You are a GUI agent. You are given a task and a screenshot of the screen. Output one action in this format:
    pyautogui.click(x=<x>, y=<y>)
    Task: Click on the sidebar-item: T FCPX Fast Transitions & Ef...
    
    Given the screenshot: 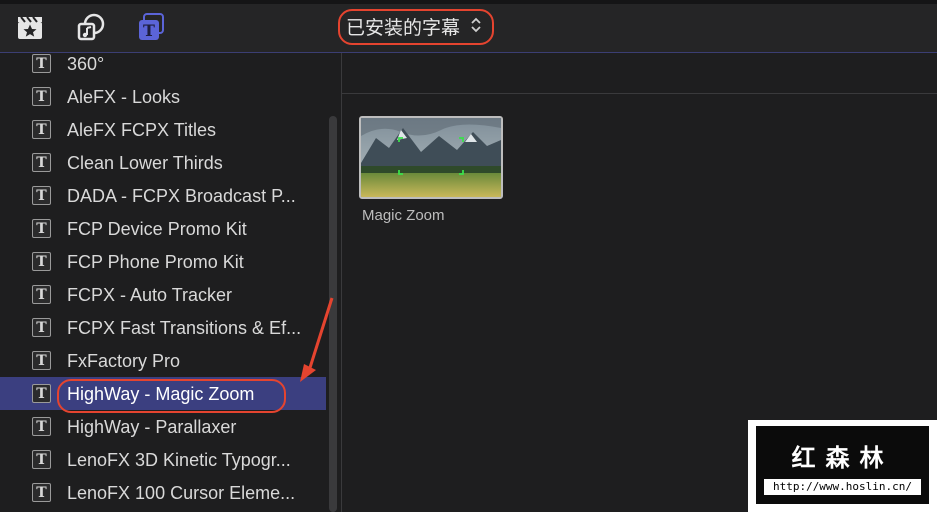 What is the action you would take?
    pyautogui.click(x=163, y=327)
    